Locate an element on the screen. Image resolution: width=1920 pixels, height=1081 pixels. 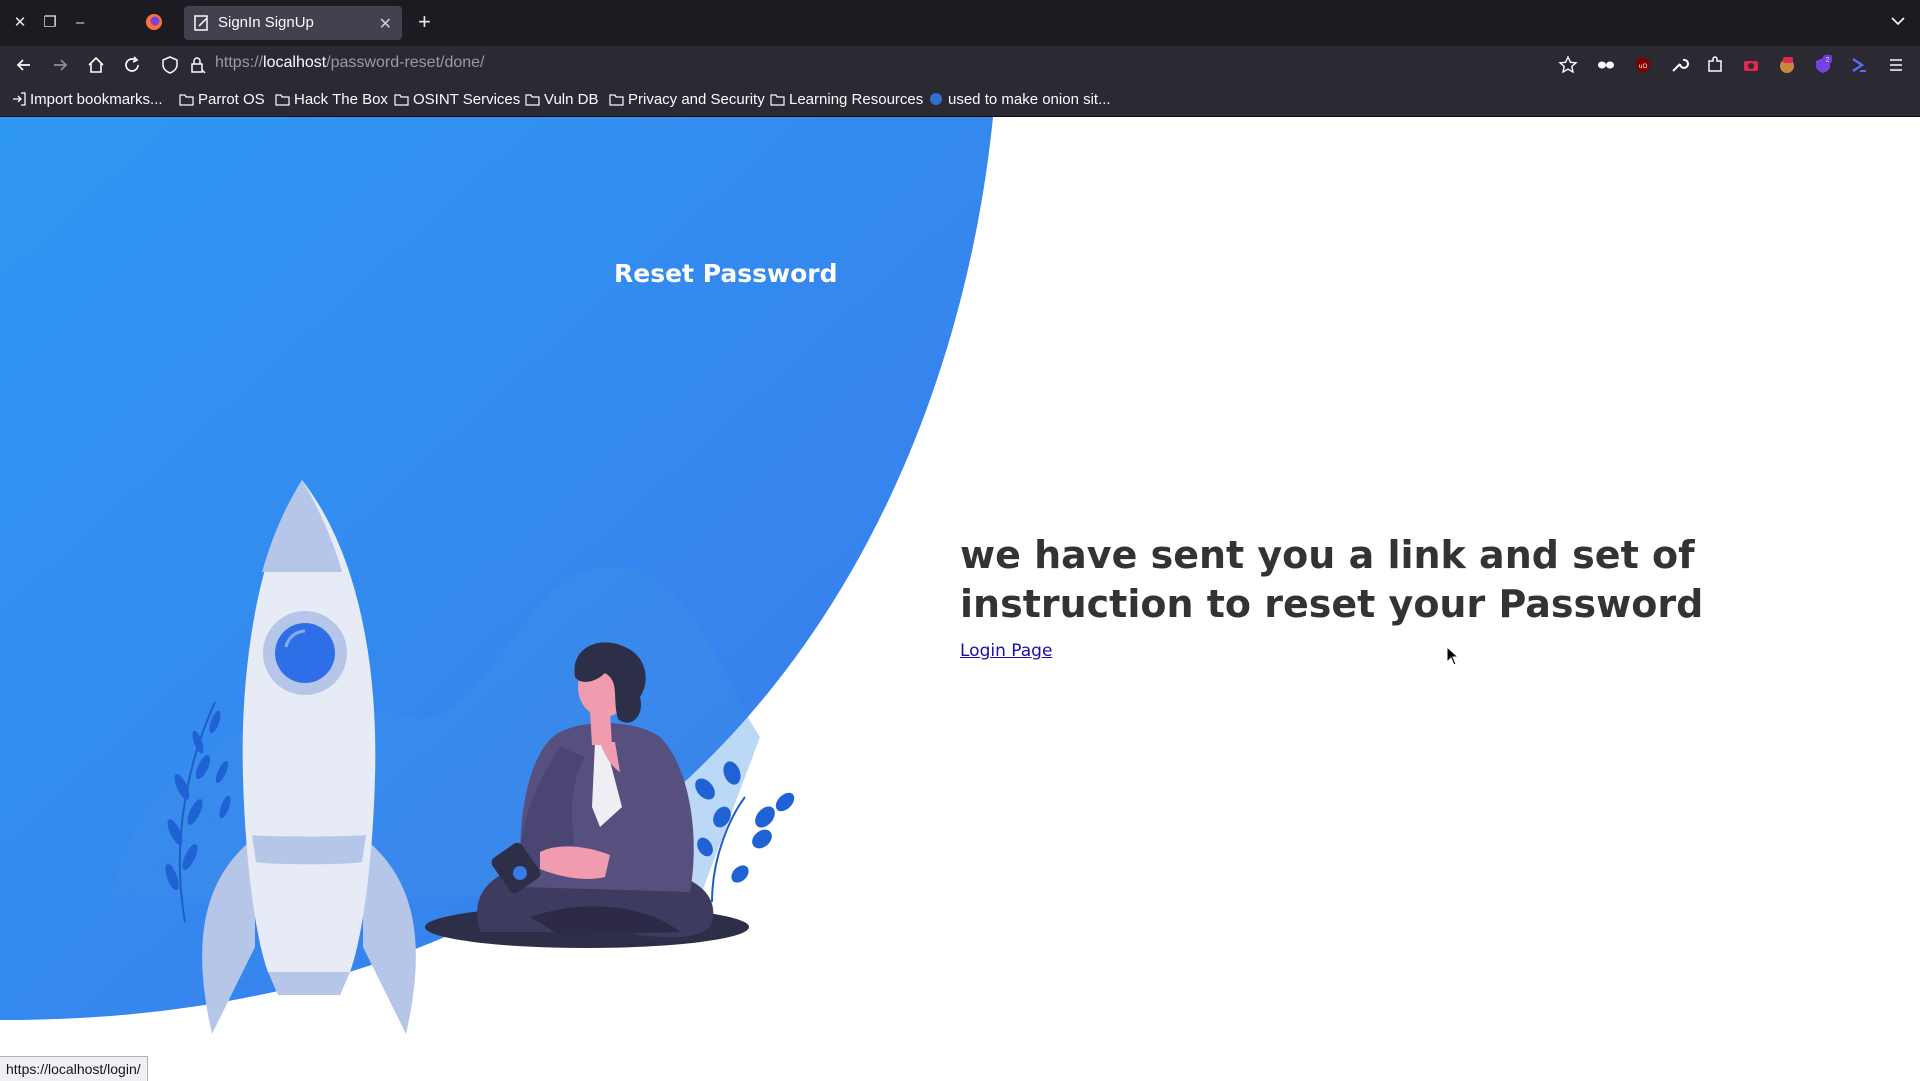
ublock-origin-icon: uO is located at coordinates (1643, 65).